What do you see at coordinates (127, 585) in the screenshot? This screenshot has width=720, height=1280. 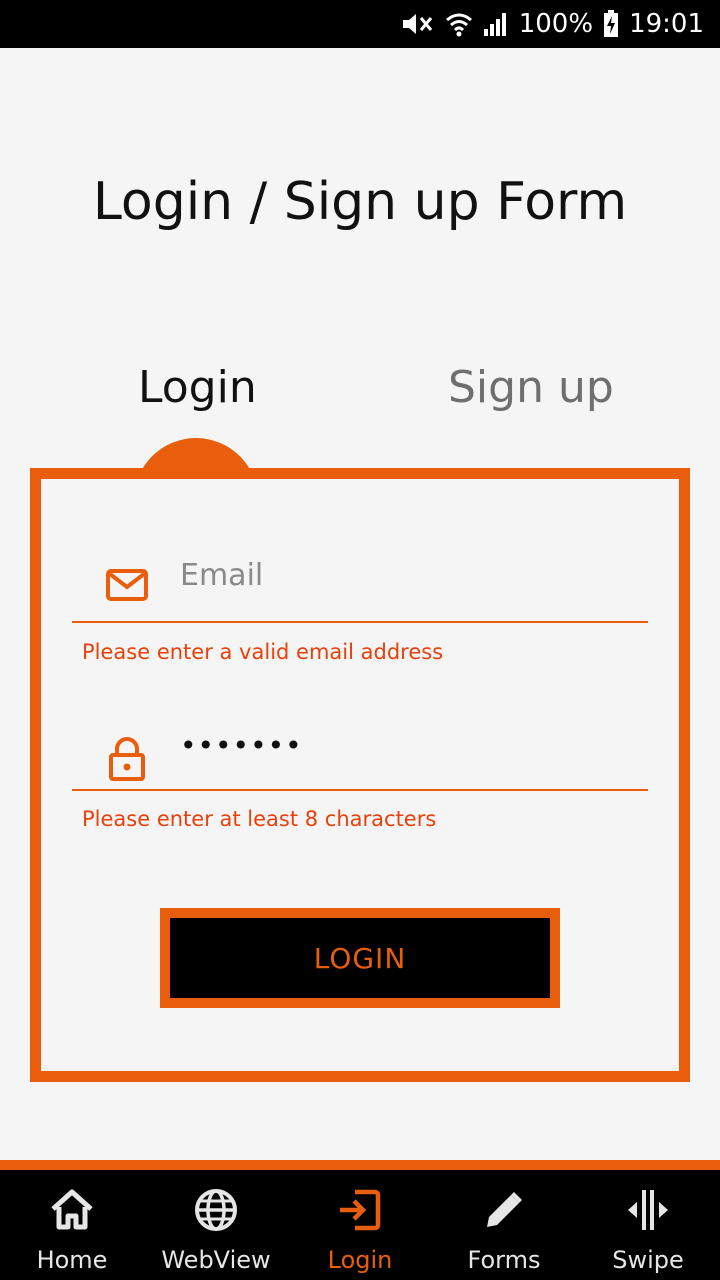 I see `mail-icon` at bounding box center [127, 585].